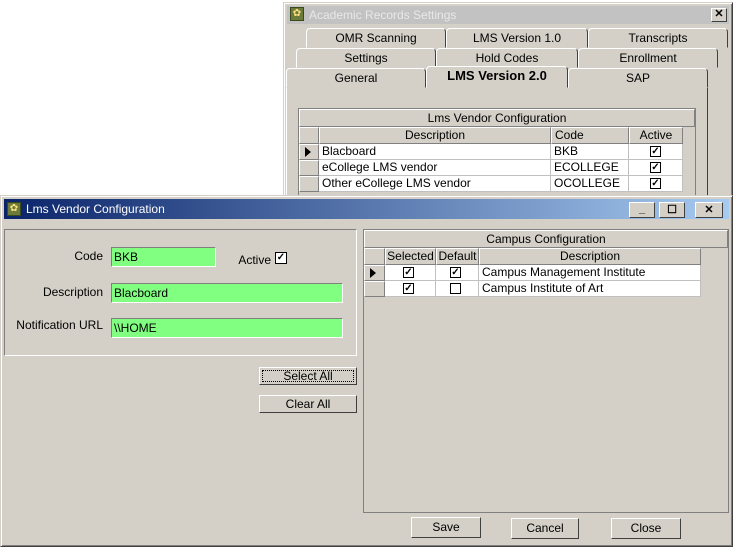 The height and width of the screenshot is (547, 733). I want to click on cancel-button: Cancel, so click(545, 528).